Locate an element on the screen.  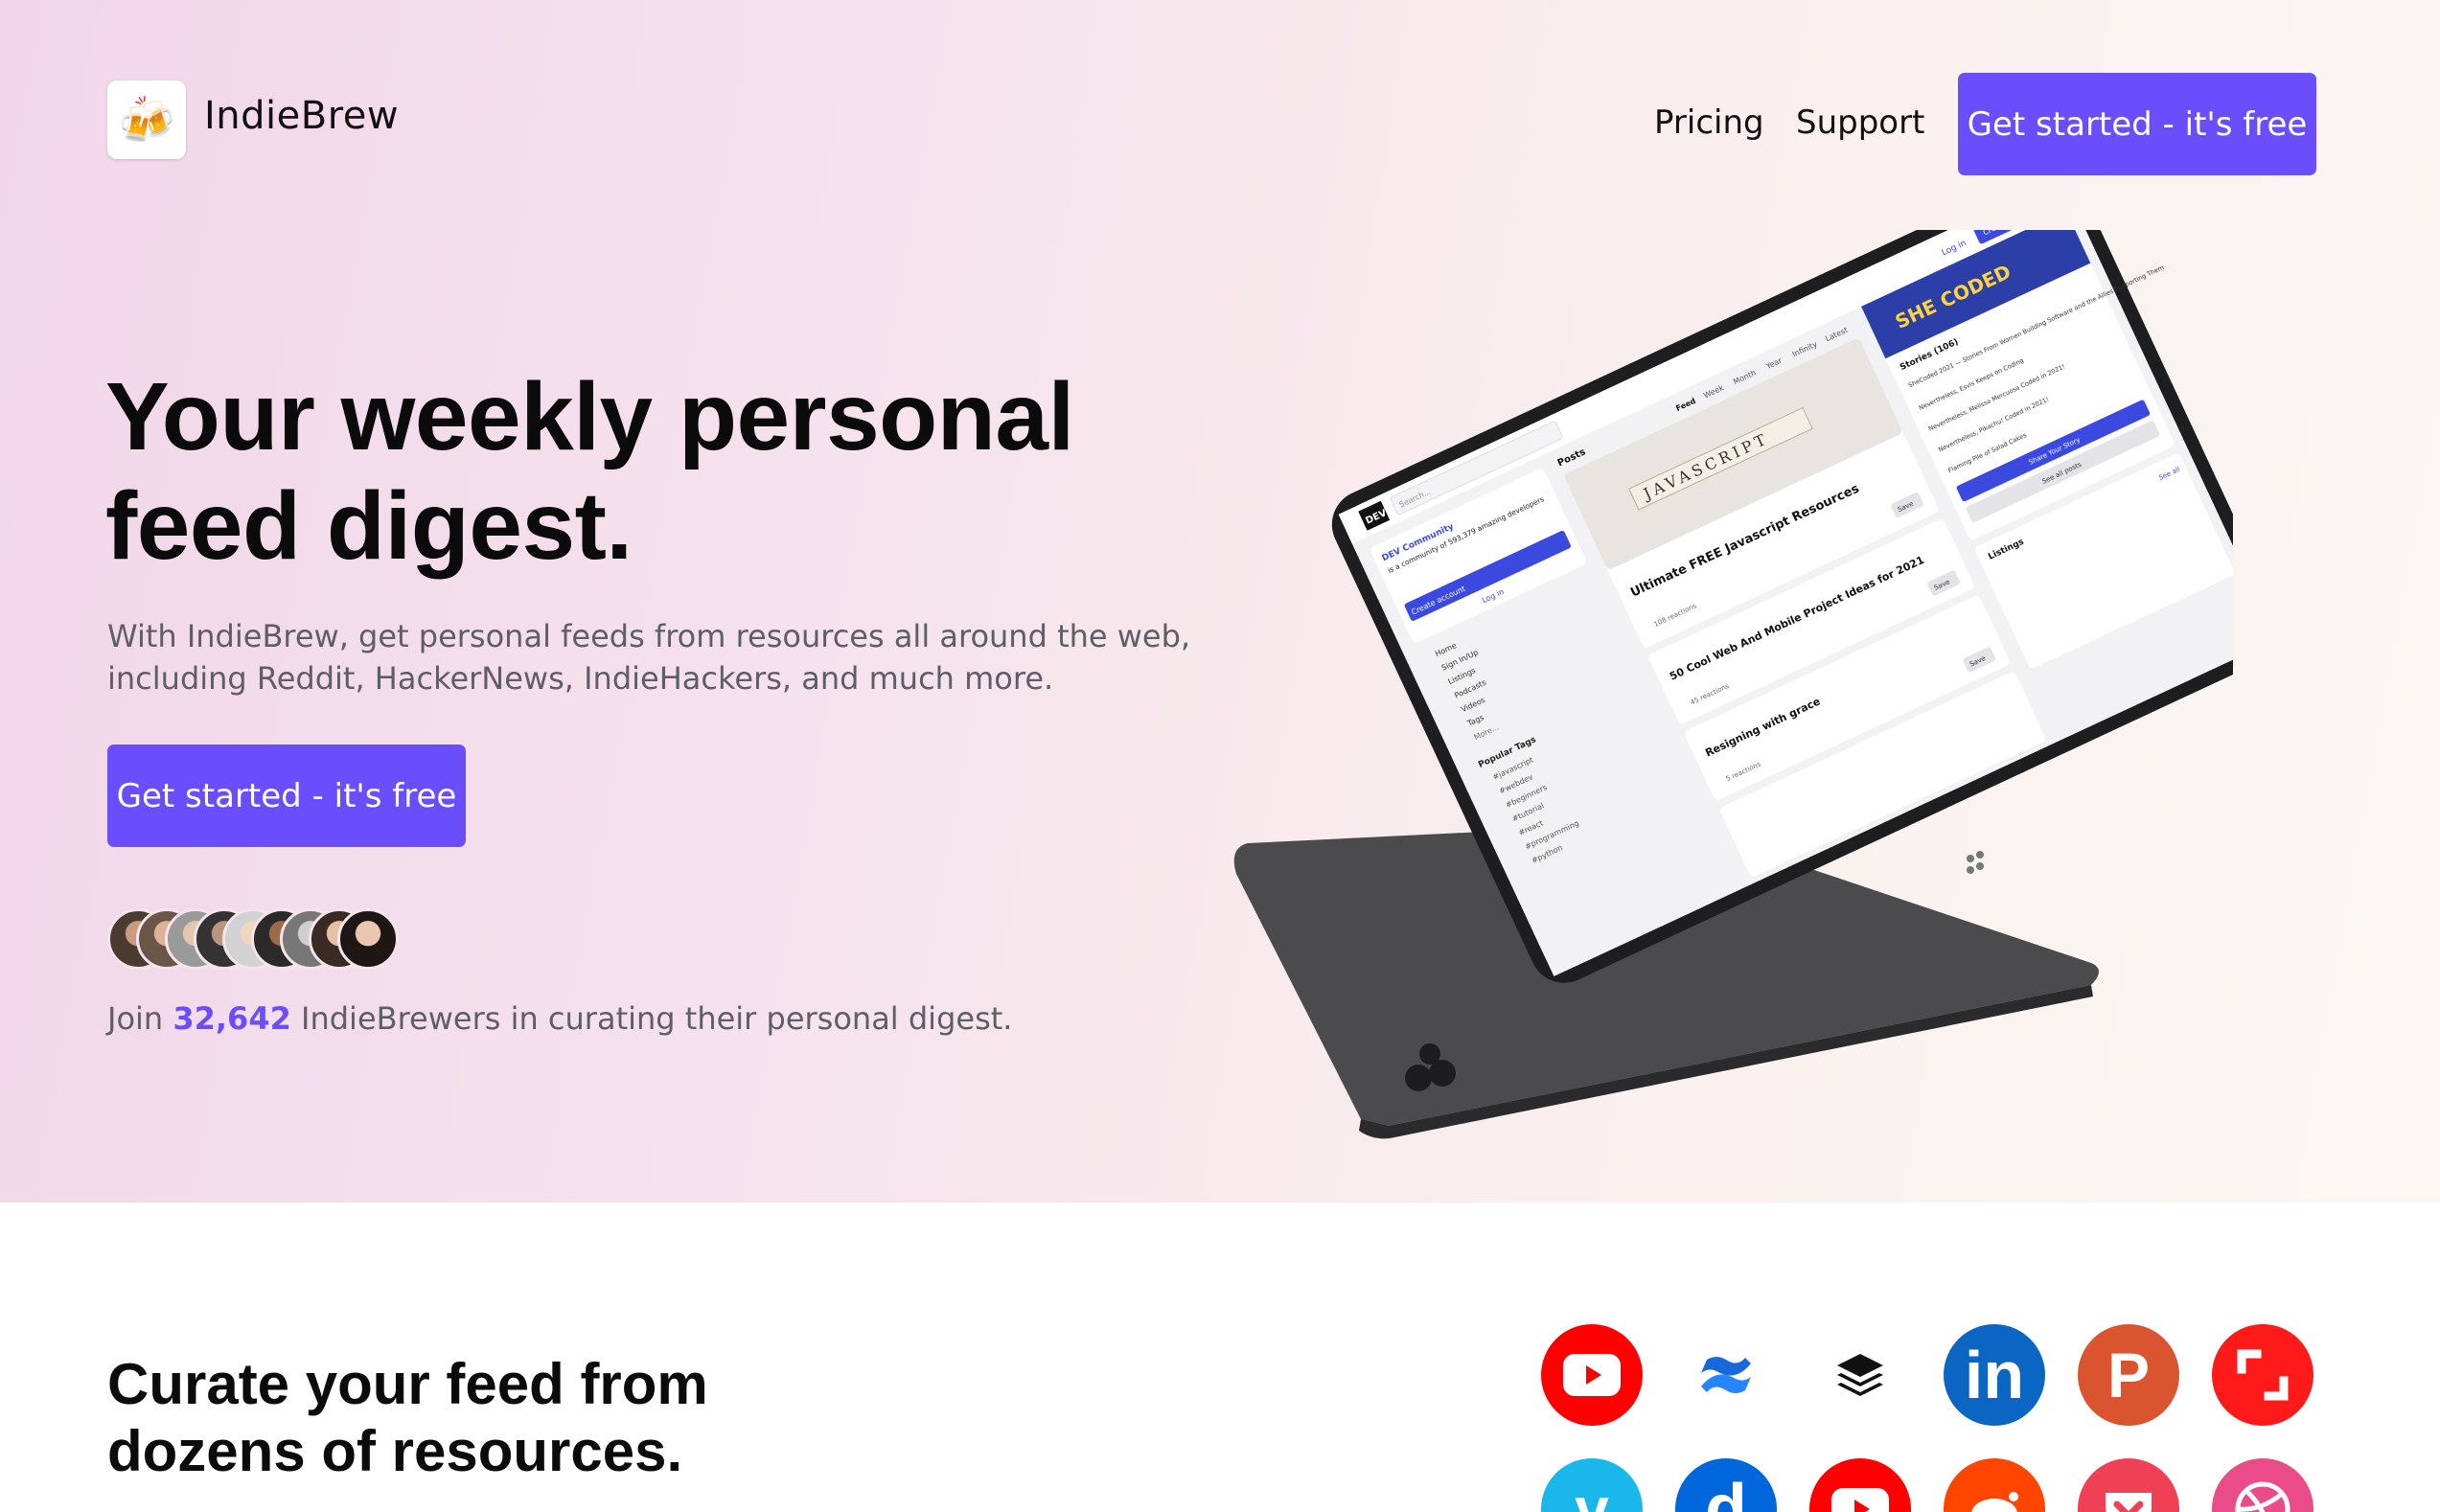
dailymotion-icon-text: d is located at coordinates (1726, 1491).